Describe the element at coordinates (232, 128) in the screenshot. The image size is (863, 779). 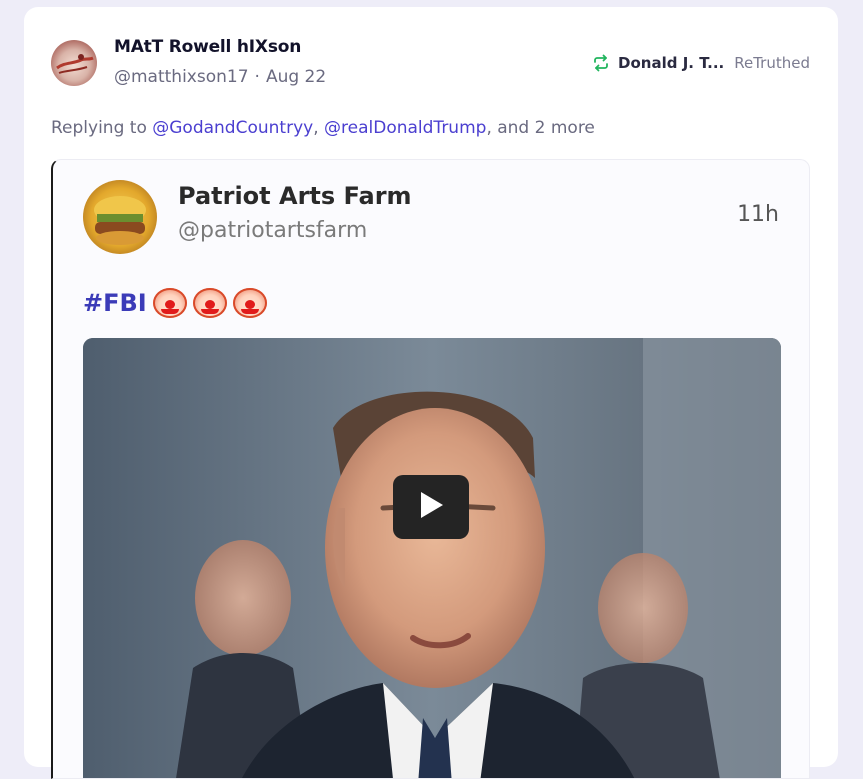
I see `mention-link: @GodandCountryy` at that location.